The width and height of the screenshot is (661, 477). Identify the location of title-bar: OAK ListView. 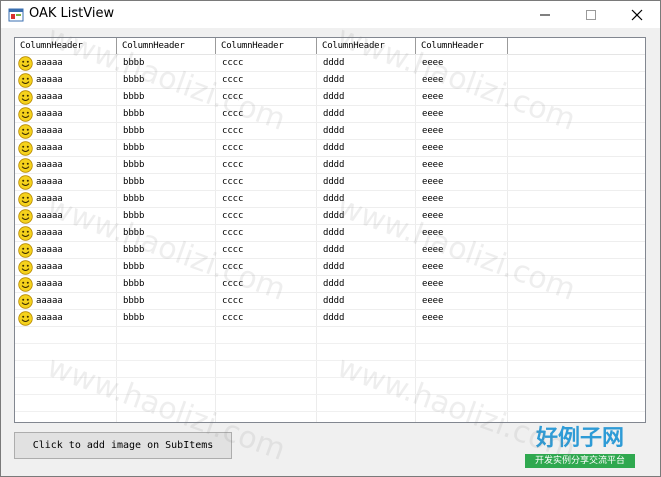
(330, 14).